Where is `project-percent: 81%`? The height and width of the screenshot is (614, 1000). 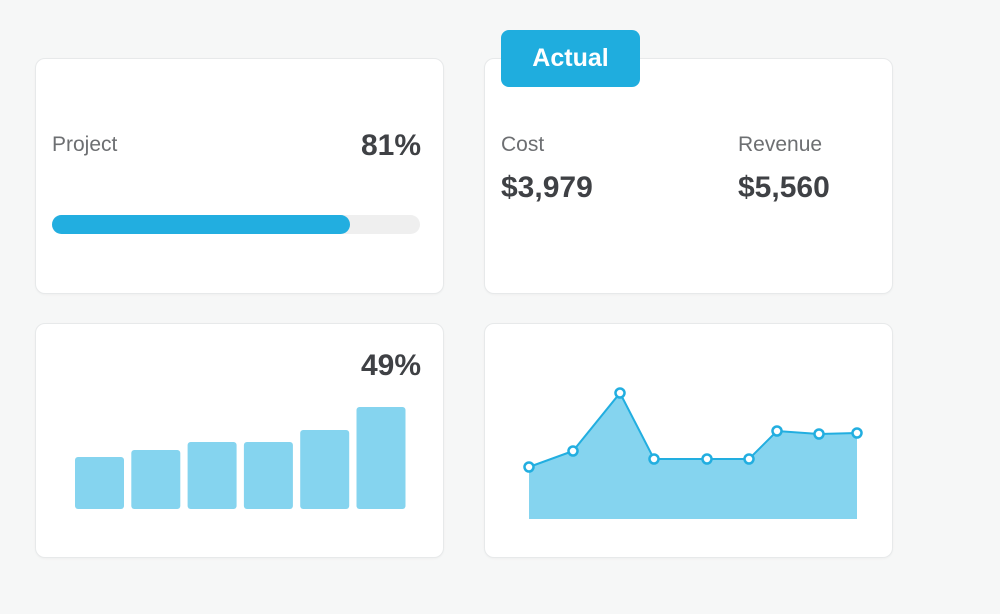
project-percent: 81% is located at coordinates (390, 145).